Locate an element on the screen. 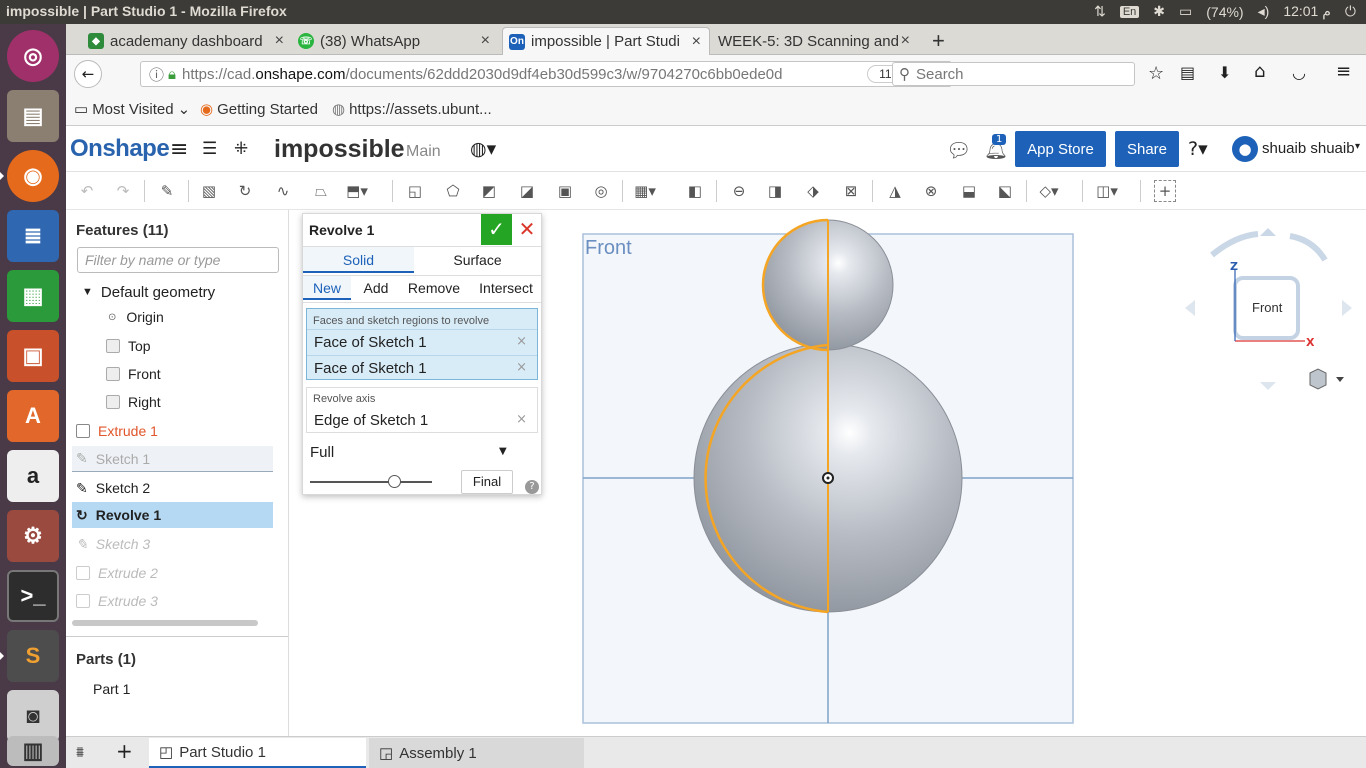 The width and height of the screenshot is (1366, 768). help-icon: ?▾ is located at coordinates (1198, 149).